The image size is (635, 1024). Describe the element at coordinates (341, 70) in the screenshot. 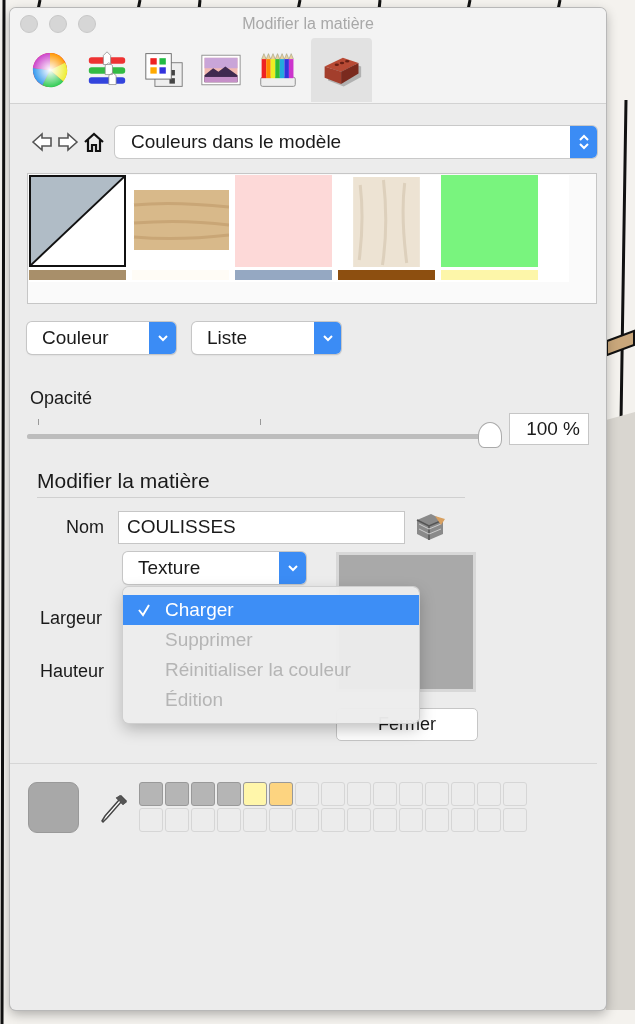

I see `toolbar-tab` at that location.